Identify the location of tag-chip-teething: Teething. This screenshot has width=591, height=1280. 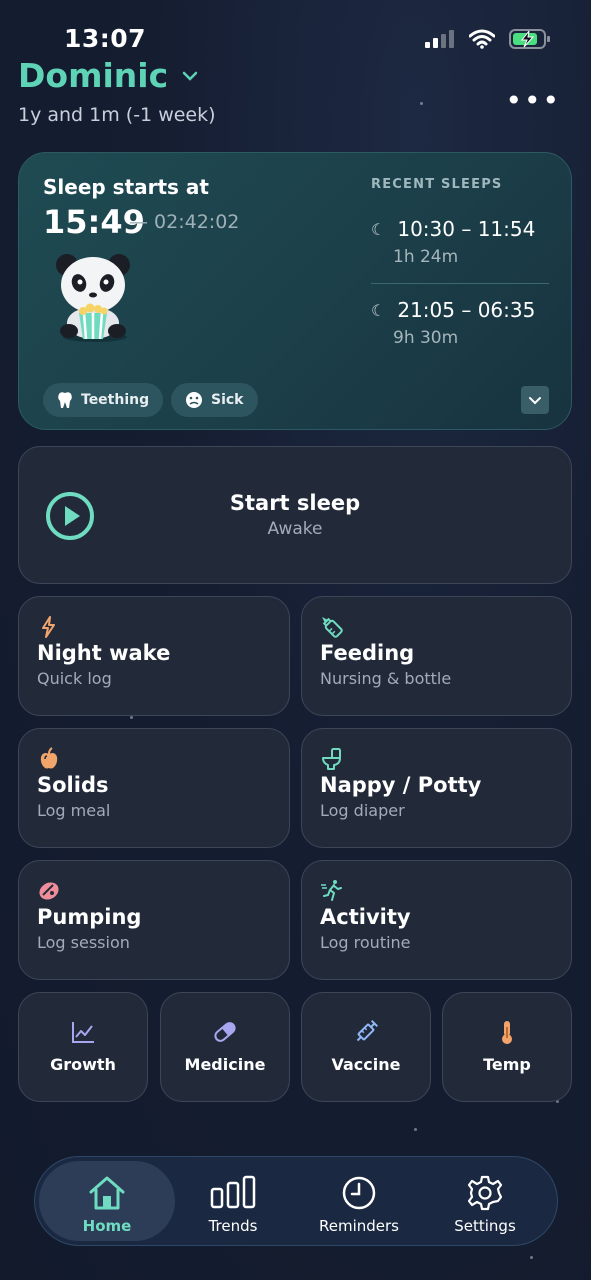
(103, 400).